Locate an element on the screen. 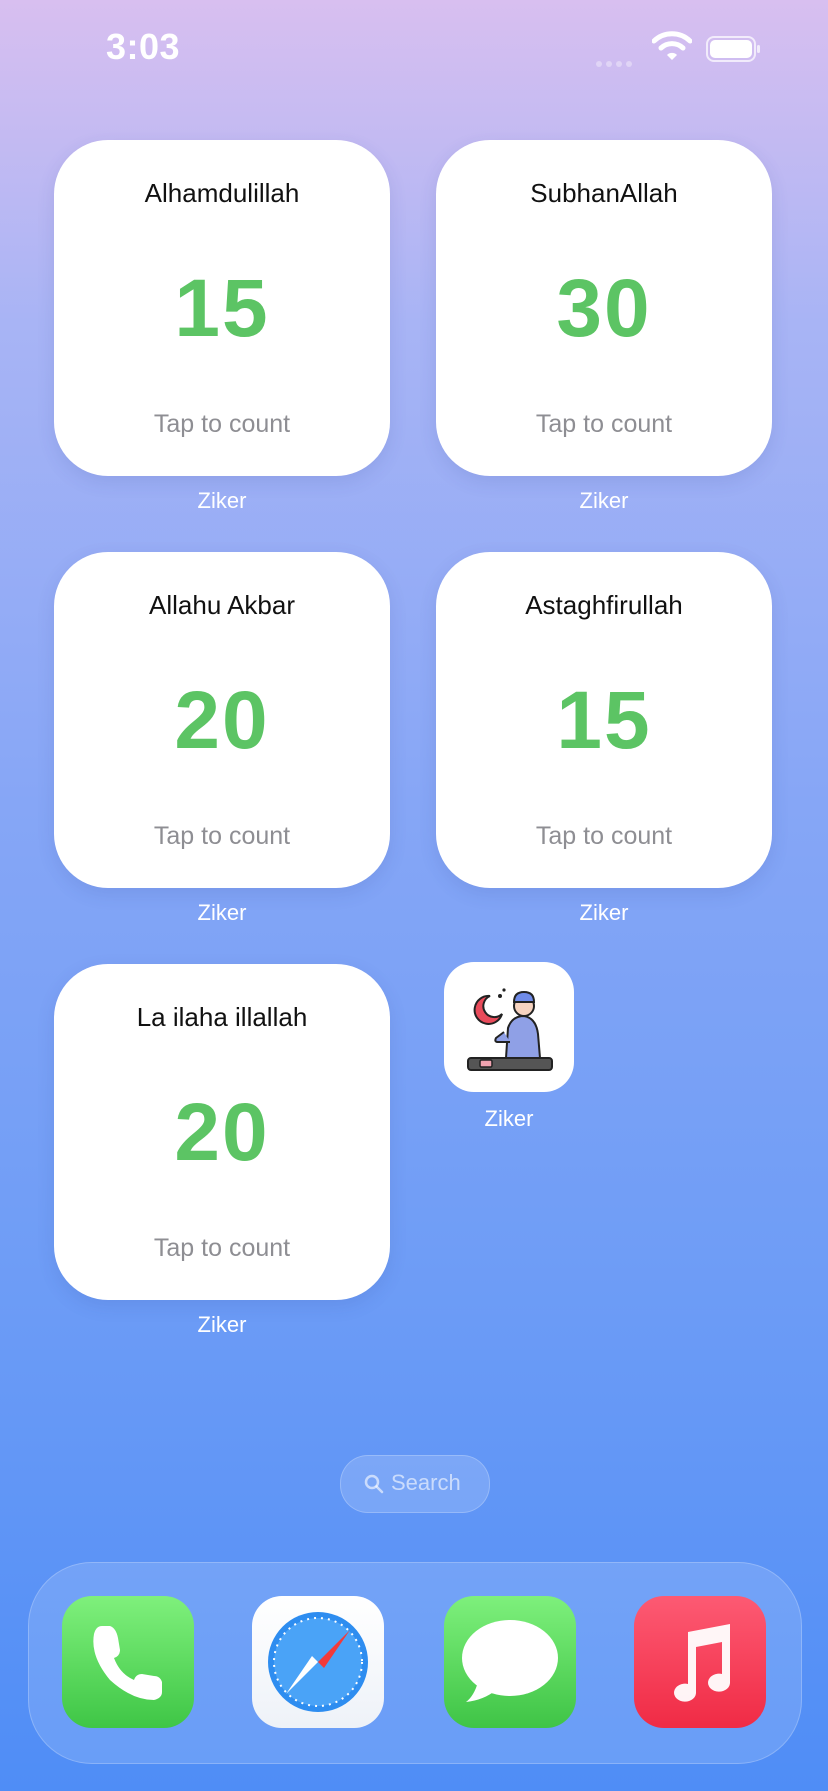 This screenshot has height=1791, width=828. dock-phone-app is located at coordinates (128, 1662).